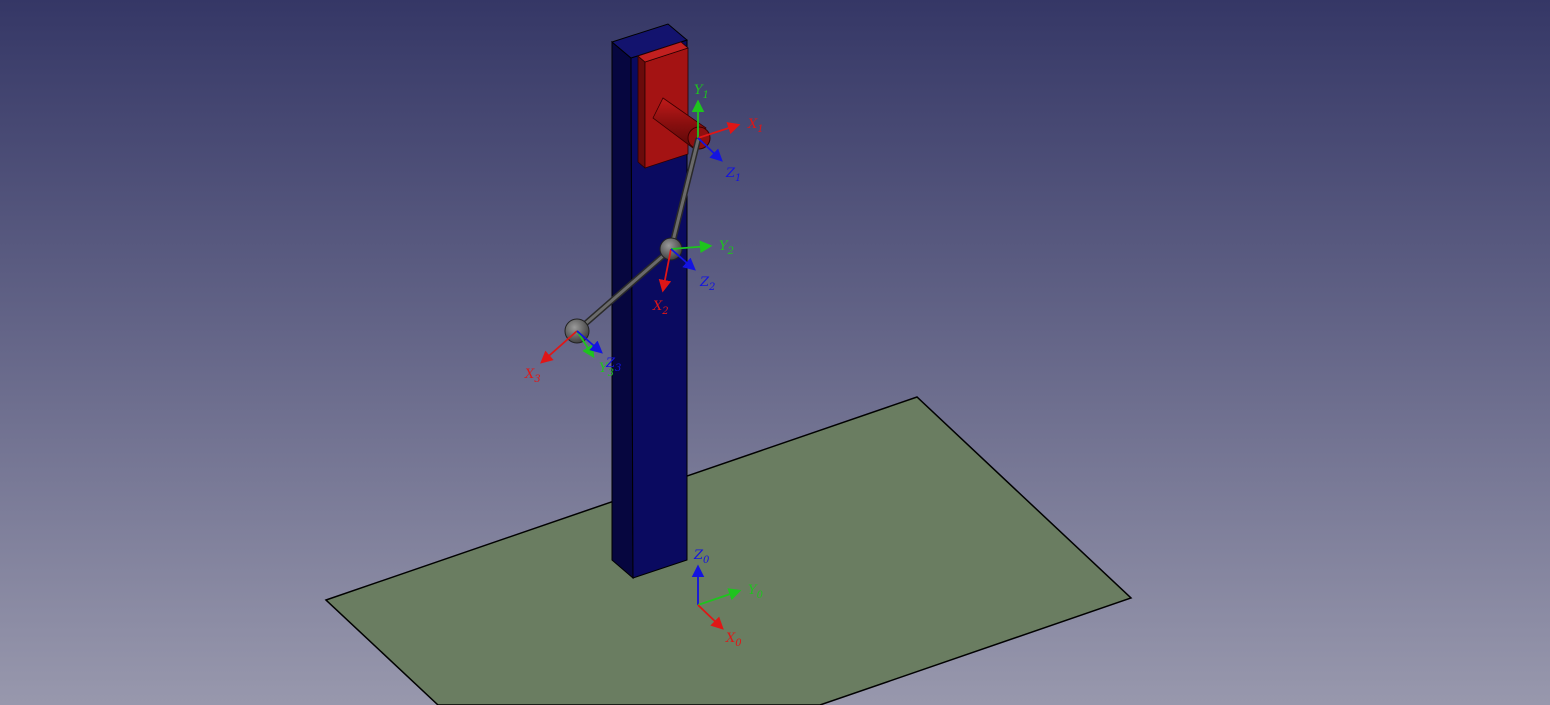 This screenshot has height=705, width=1550. I want to click on plate-side, so click(641, 112).